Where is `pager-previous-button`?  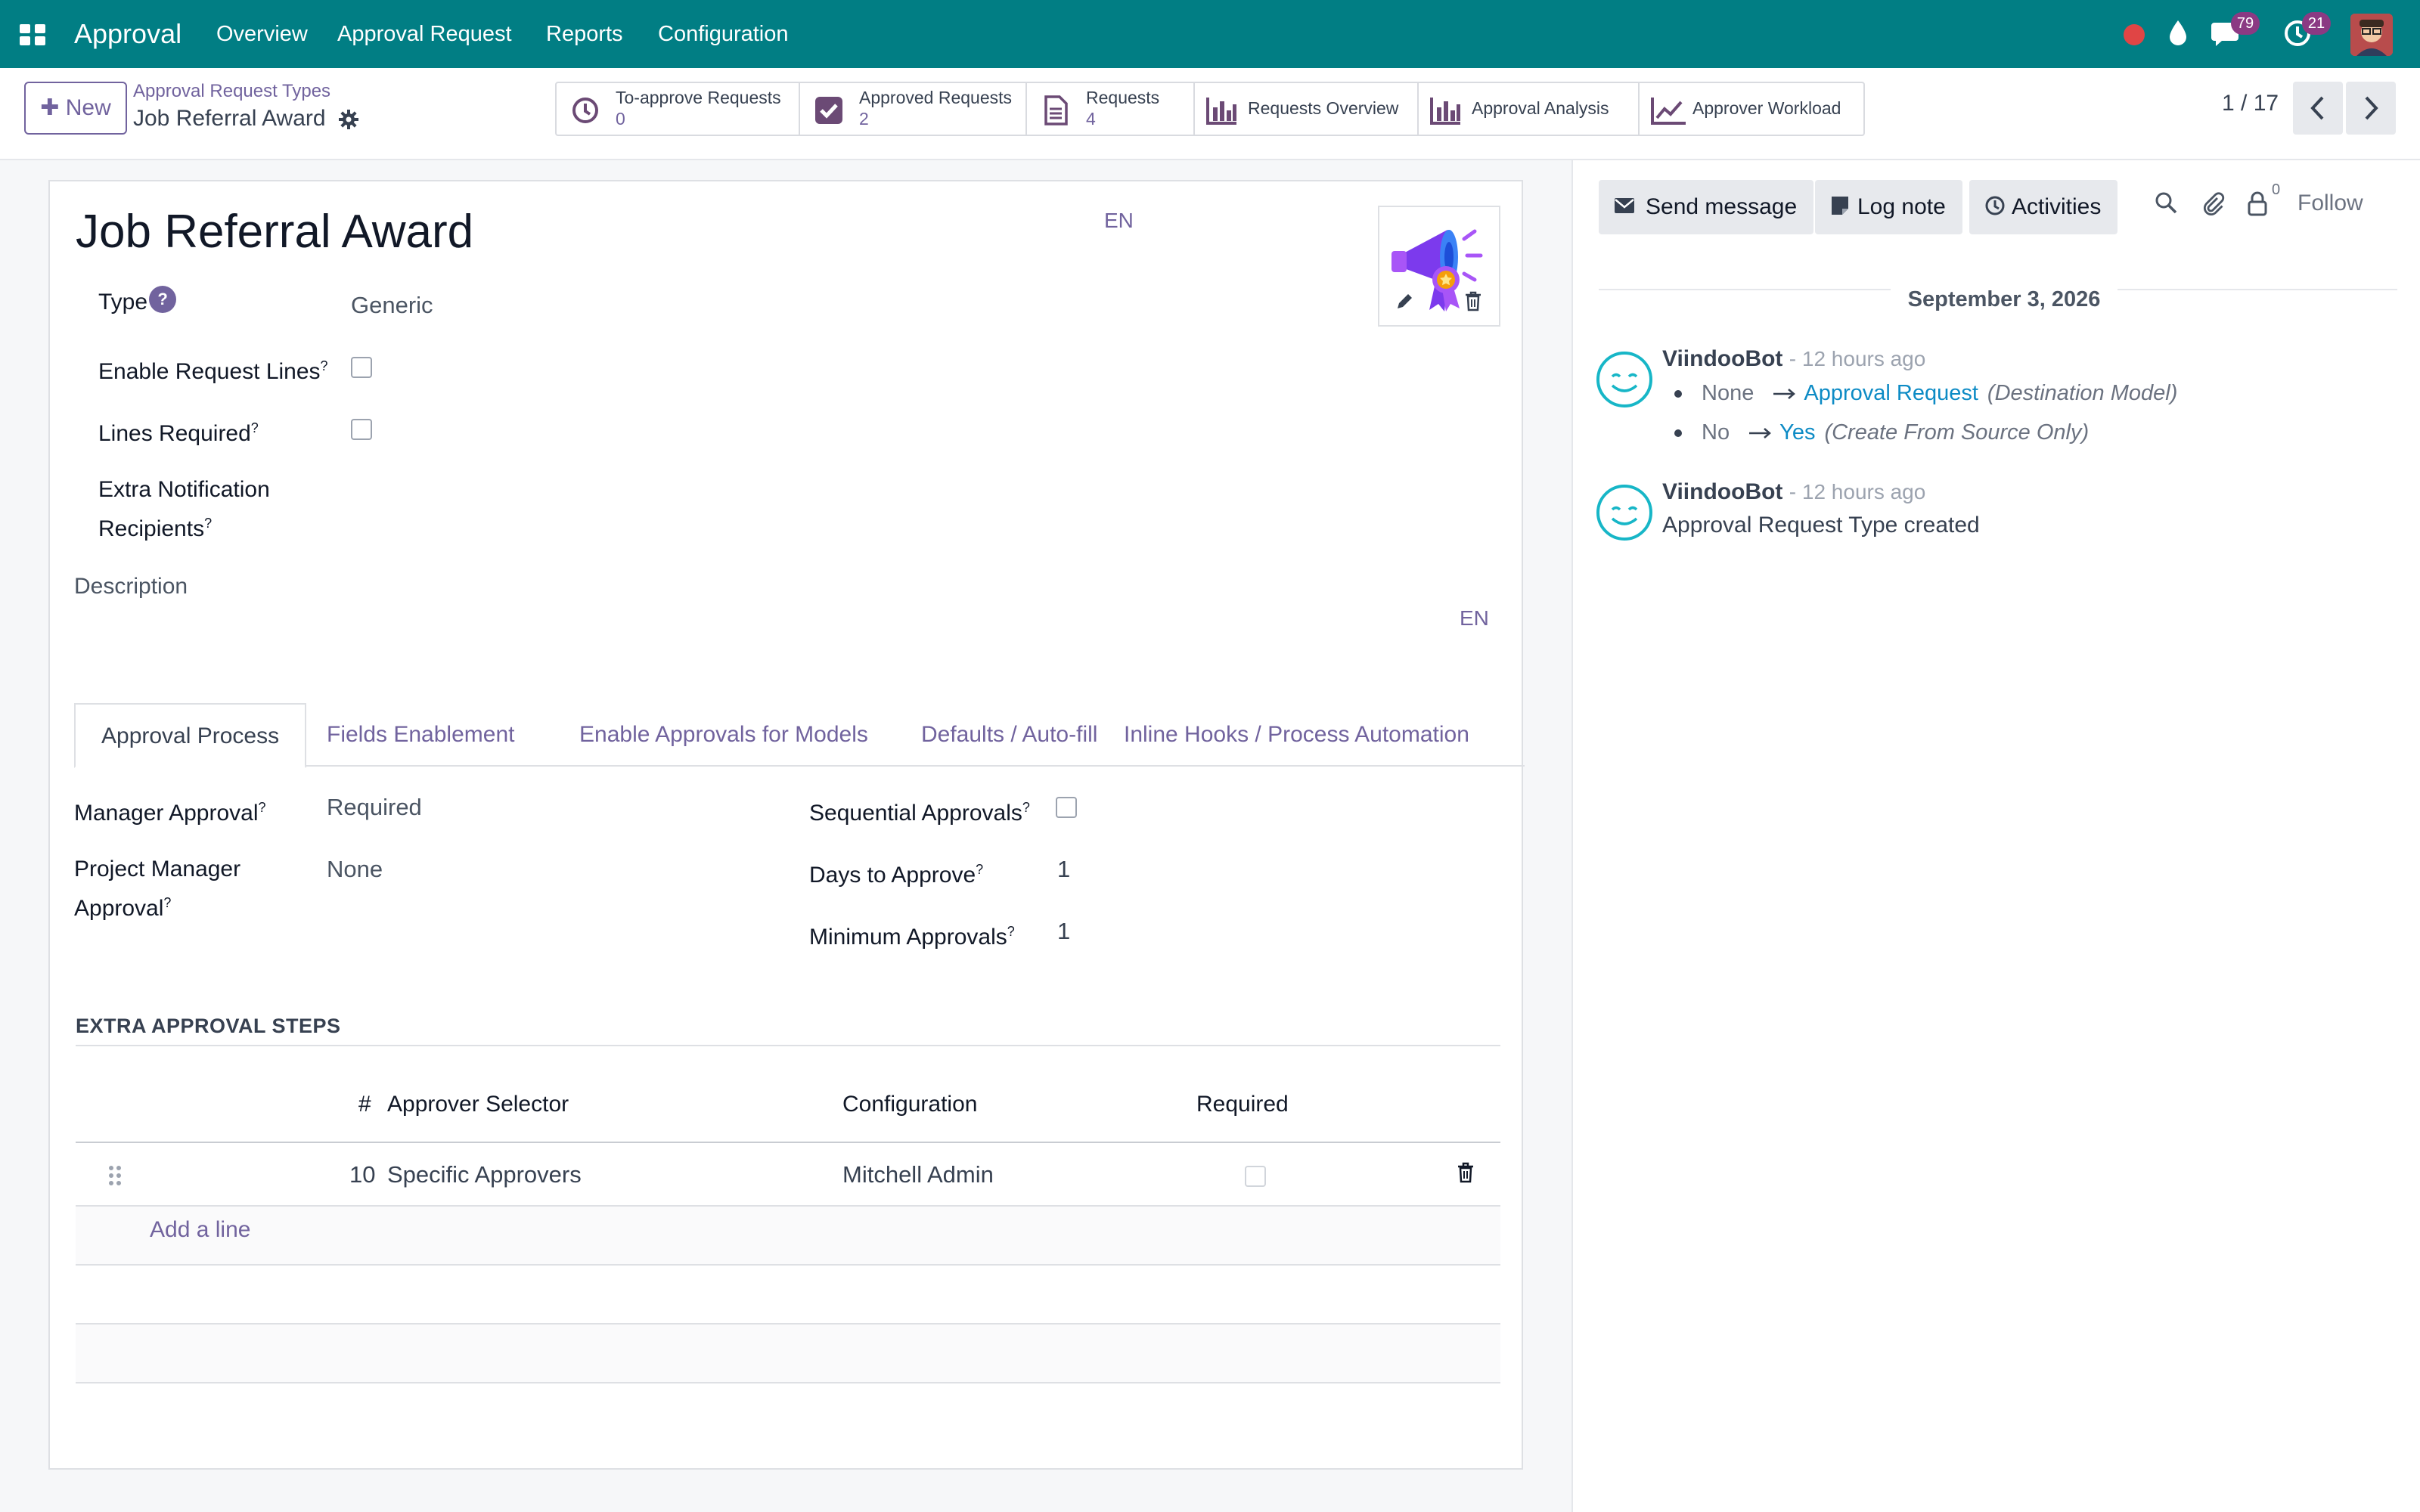
pager-previous-button is located at coordinates (2318, 109).